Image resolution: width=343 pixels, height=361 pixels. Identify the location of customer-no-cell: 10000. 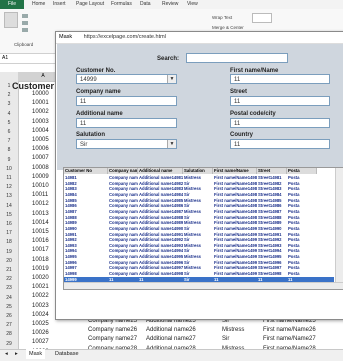
(40, 94).